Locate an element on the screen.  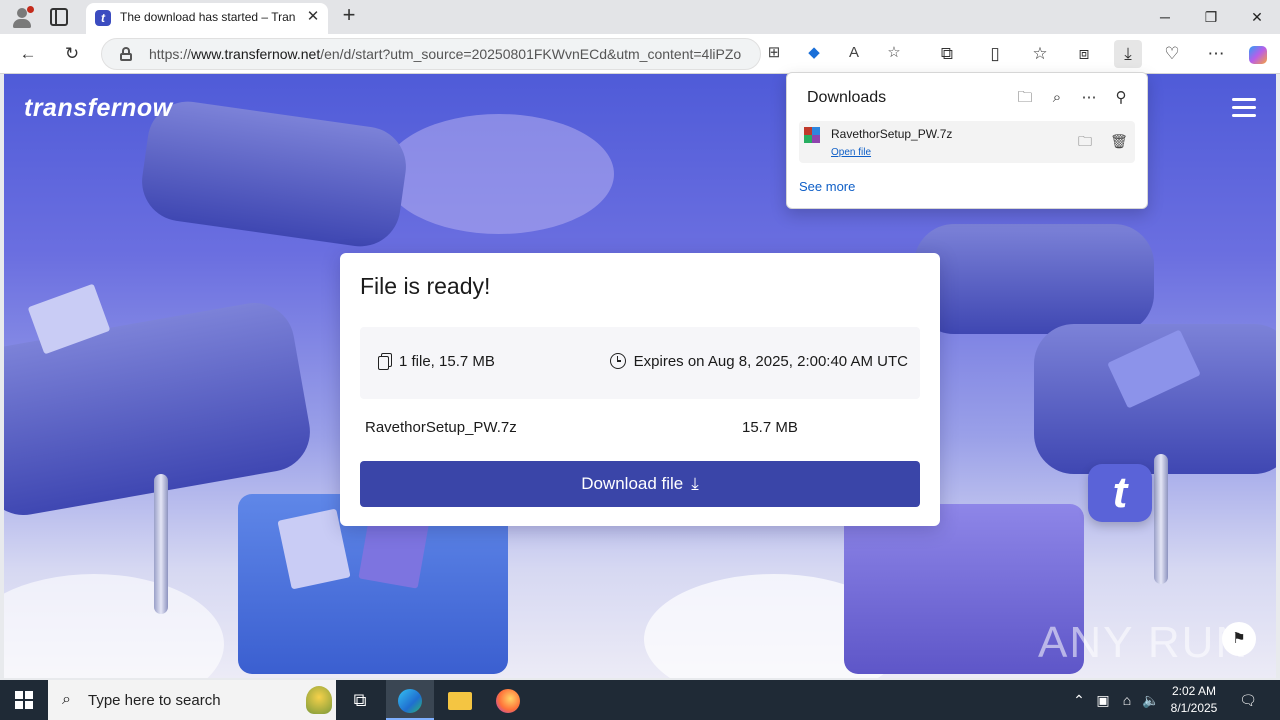
back-arrow-icon: ← is located at coordinates (28, 54).